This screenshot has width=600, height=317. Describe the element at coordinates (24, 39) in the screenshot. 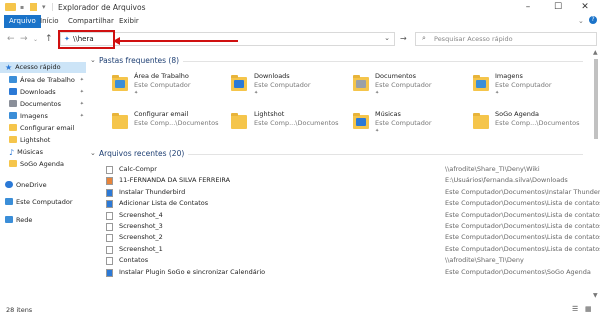

I see `forward-icon: →` at that location.